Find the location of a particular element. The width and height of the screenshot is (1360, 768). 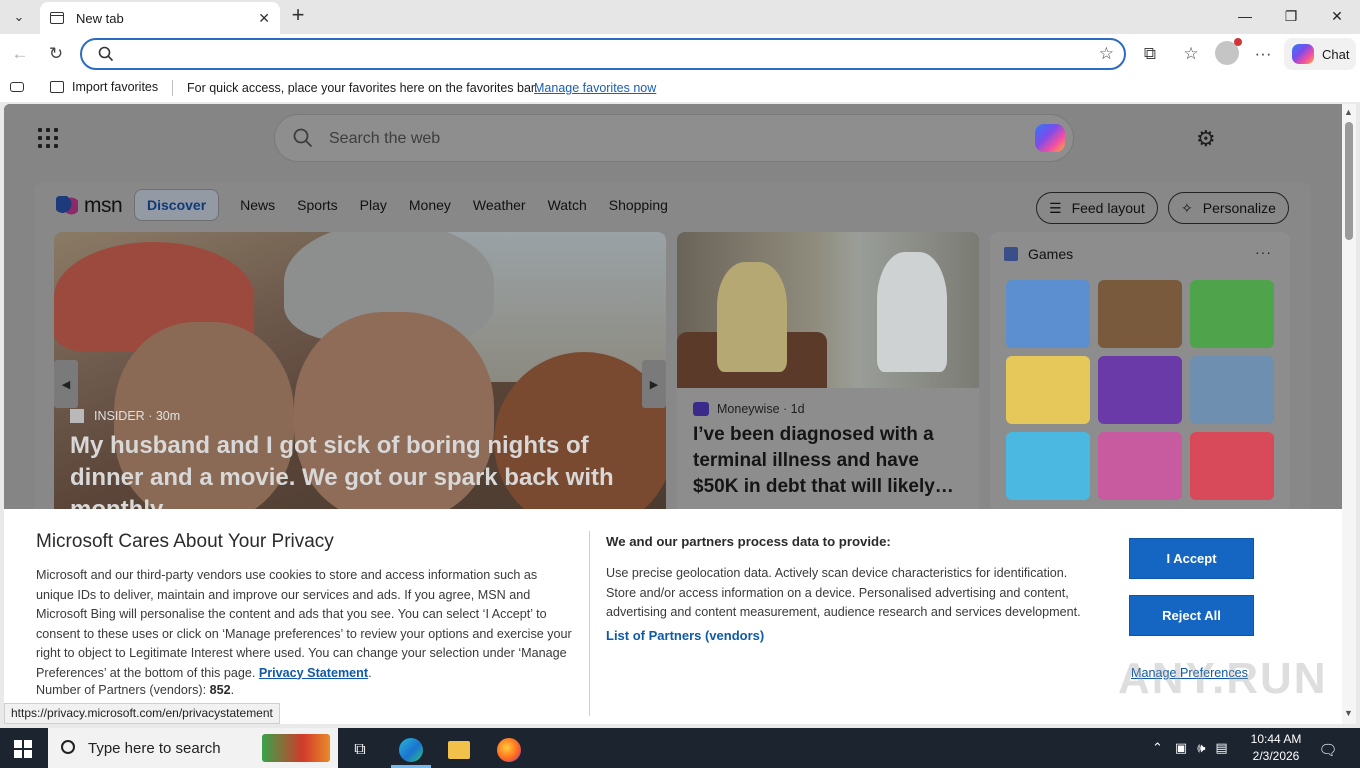

address-bar: ☆ is located at coordinates (603, 54).